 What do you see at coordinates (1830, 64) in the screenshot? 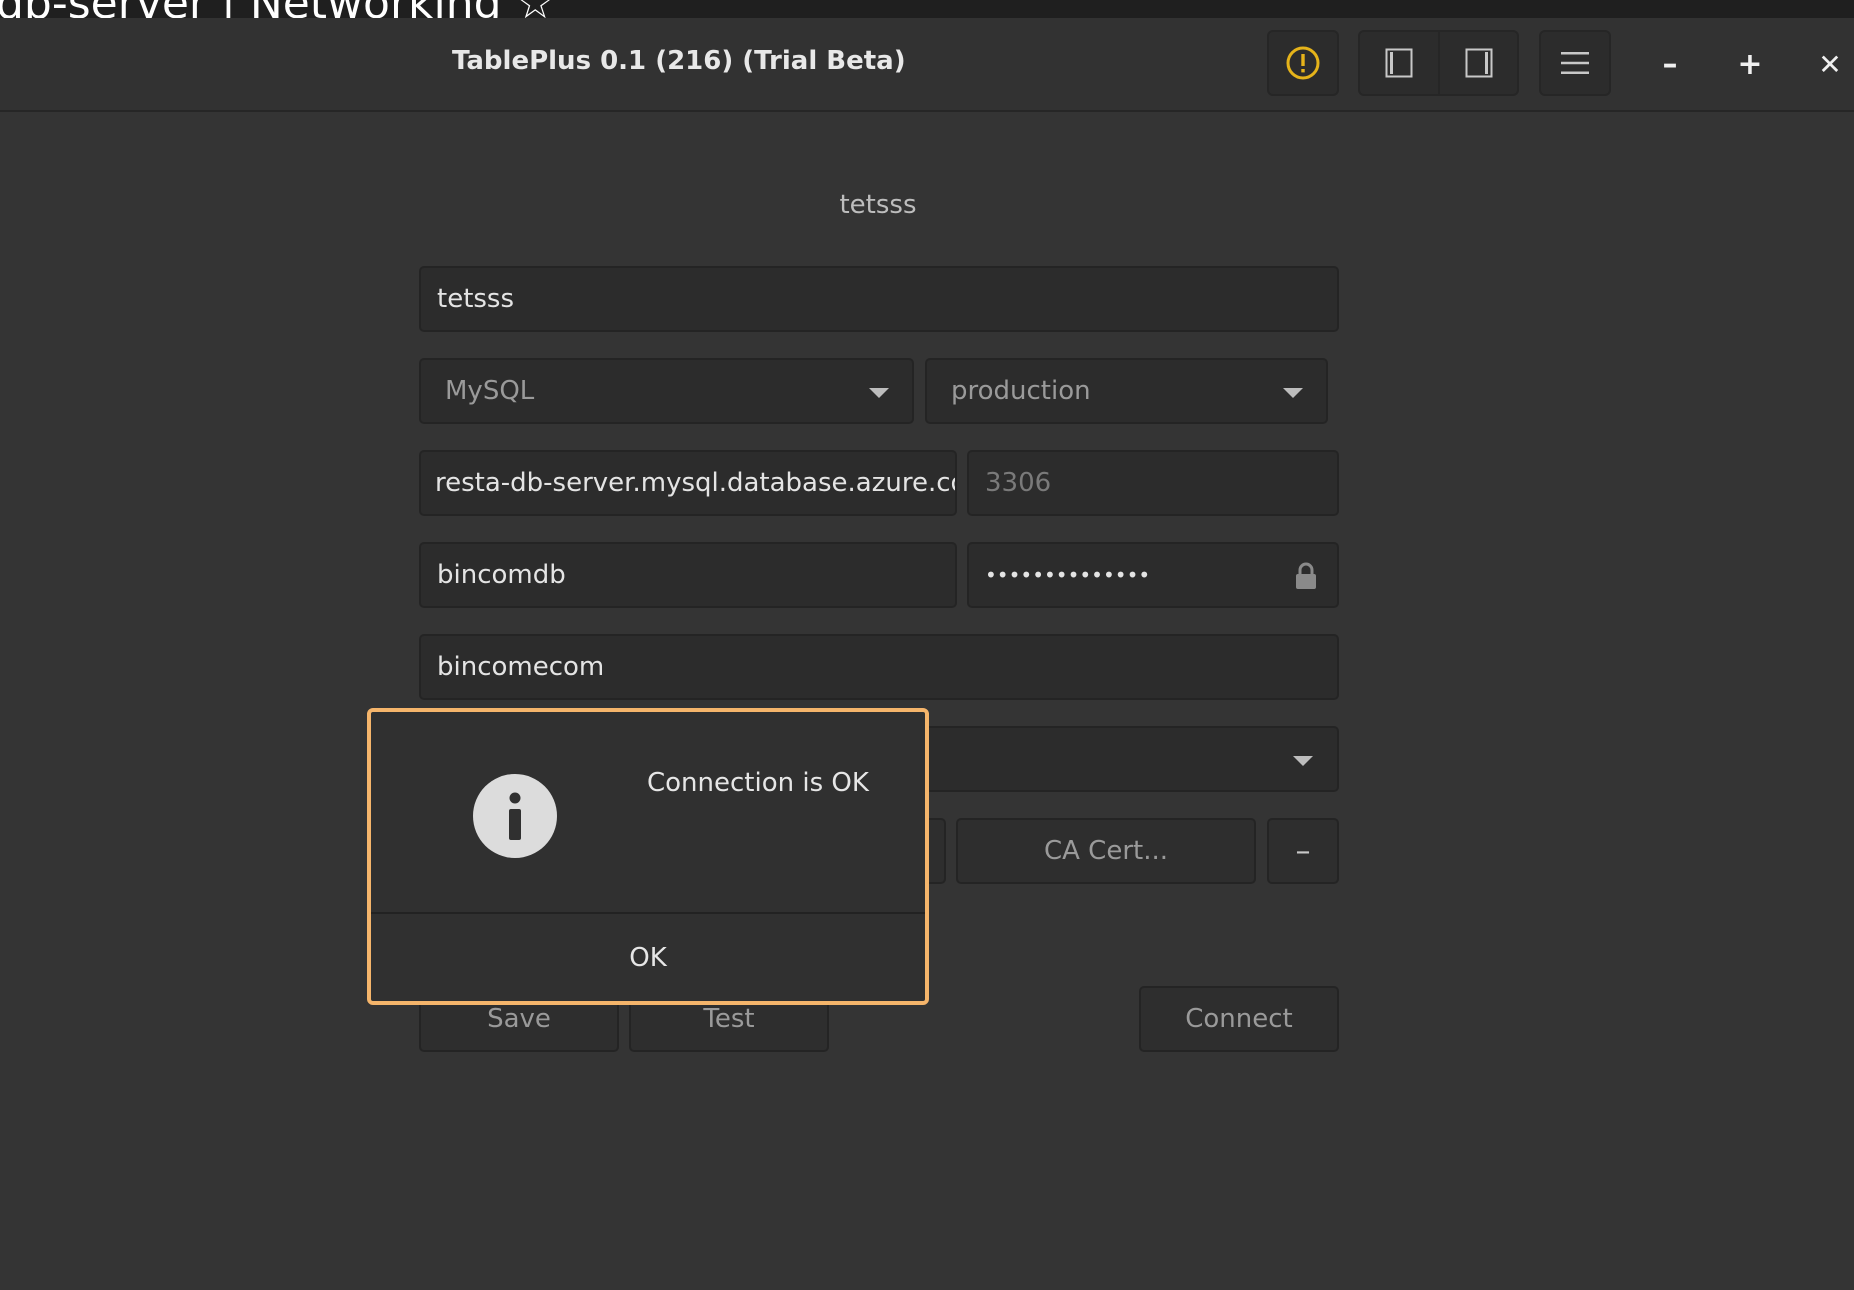
I see `close-button: ✕` at bounding box center [1830, 64].